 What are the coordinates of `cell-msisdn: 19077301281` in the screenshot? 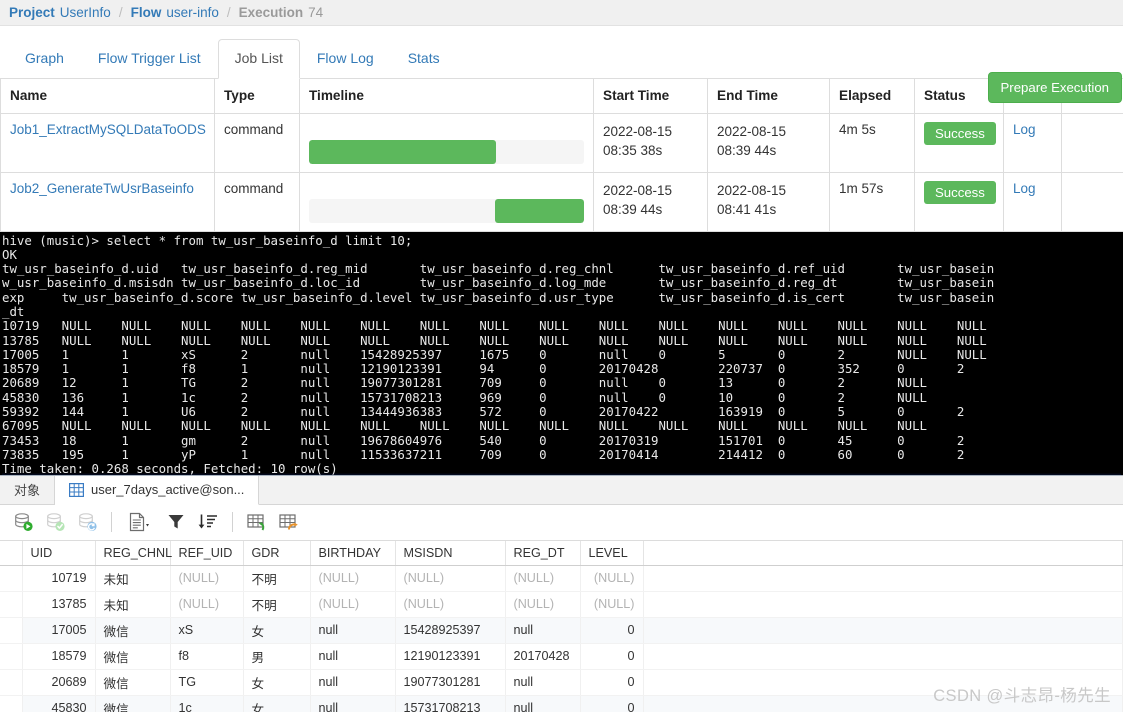 It's located at (450, 682).